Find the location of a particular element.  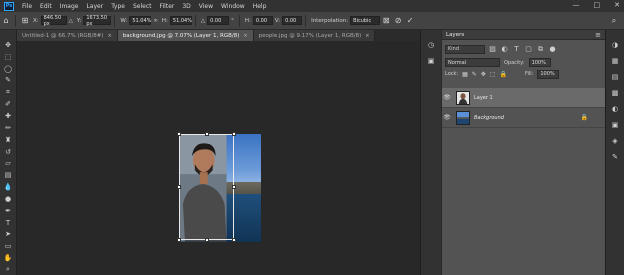

width-field: 51.04% is located at coordinates (140, 20).